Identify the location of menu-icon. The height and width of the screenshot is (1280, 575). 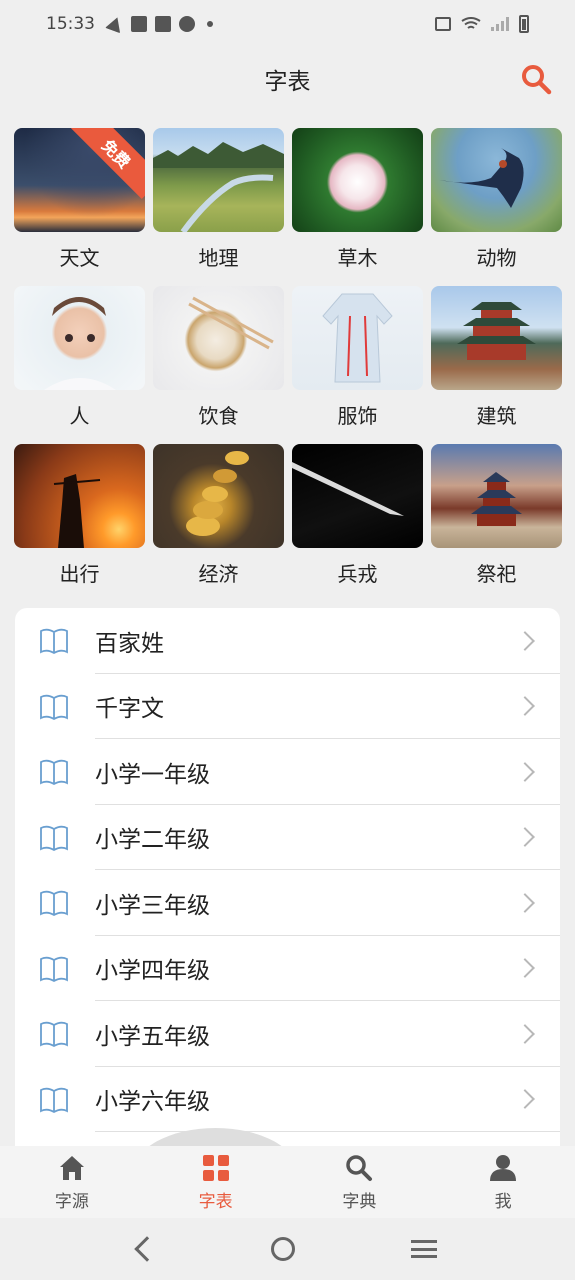
(424, 1249).